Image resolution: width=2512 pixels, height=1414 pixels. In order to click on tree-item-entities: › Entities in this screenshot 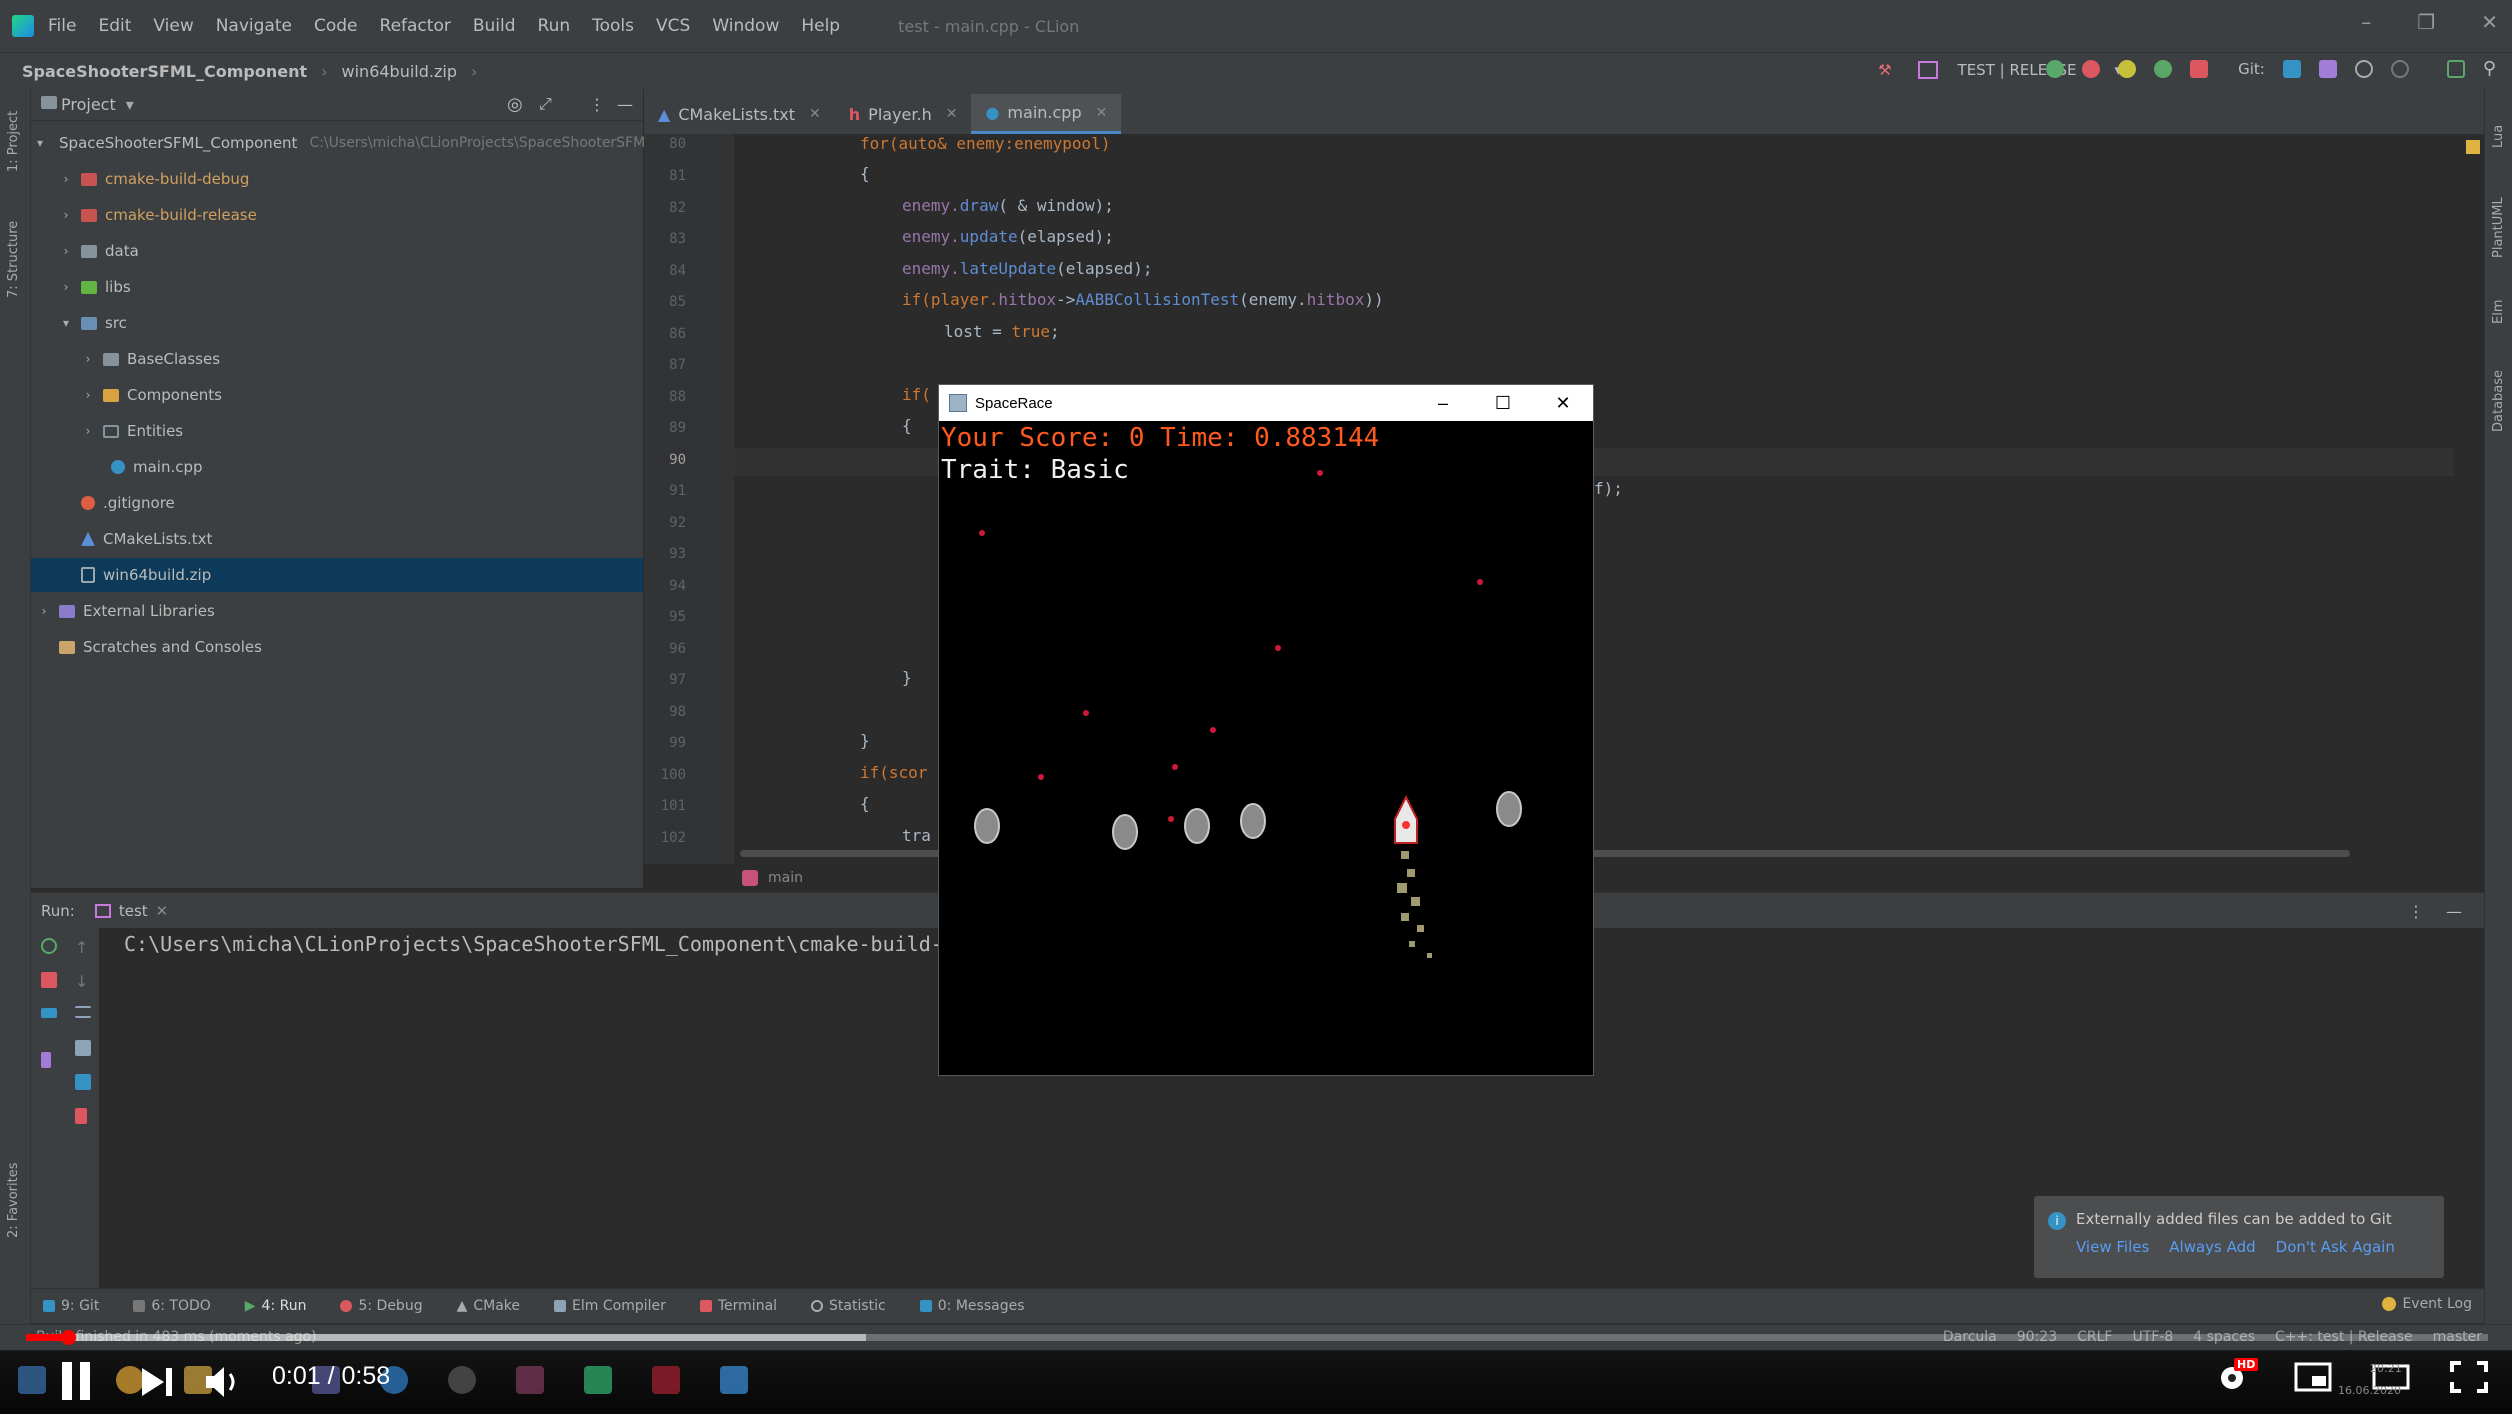, I will do `click(337, 431)`.